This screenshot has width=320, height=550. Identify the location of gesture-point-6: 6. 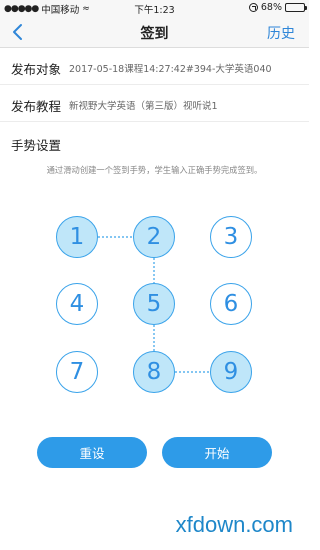
(231, 304).